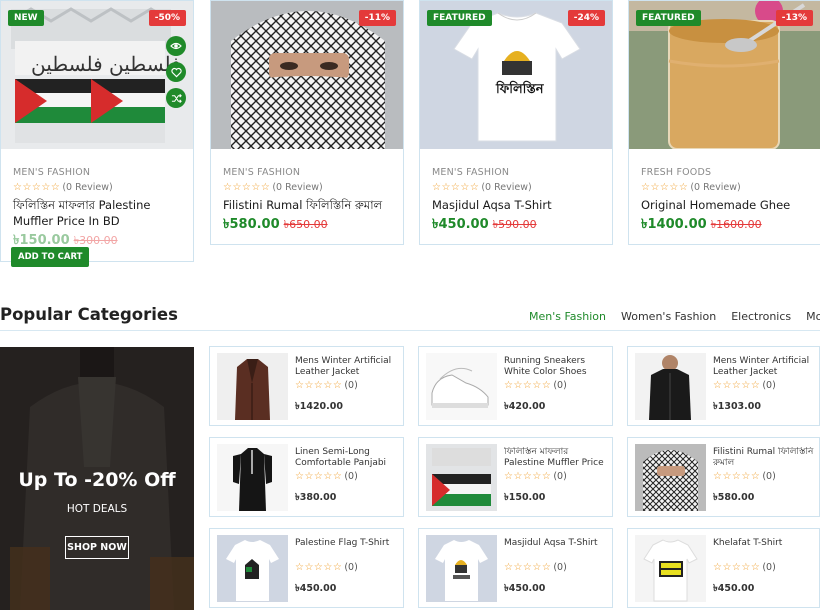 Image resolution: width=820 pixels, height=610 pixels. I want to click on product-price: ৳150.00, so click(525, 497).